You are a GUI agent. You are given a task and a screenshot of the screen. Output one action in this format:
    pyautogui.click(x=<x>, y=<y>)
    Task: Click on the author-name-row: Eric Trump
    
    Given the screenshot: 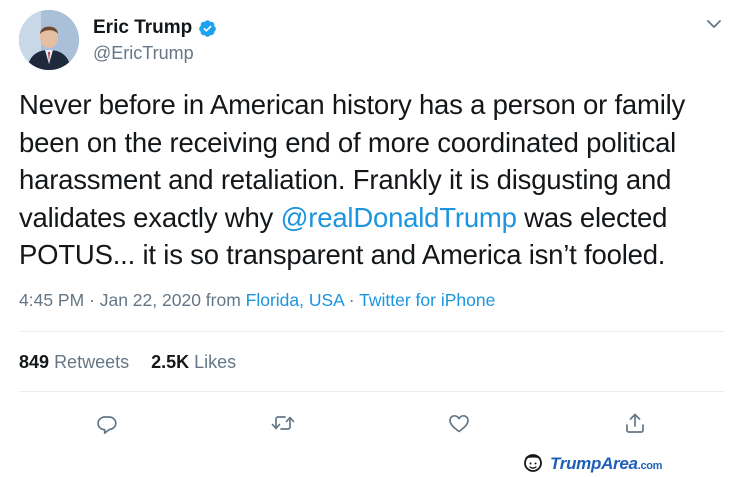 What is the action you would take?
    pyautogui.click(x=155, y=28)
    